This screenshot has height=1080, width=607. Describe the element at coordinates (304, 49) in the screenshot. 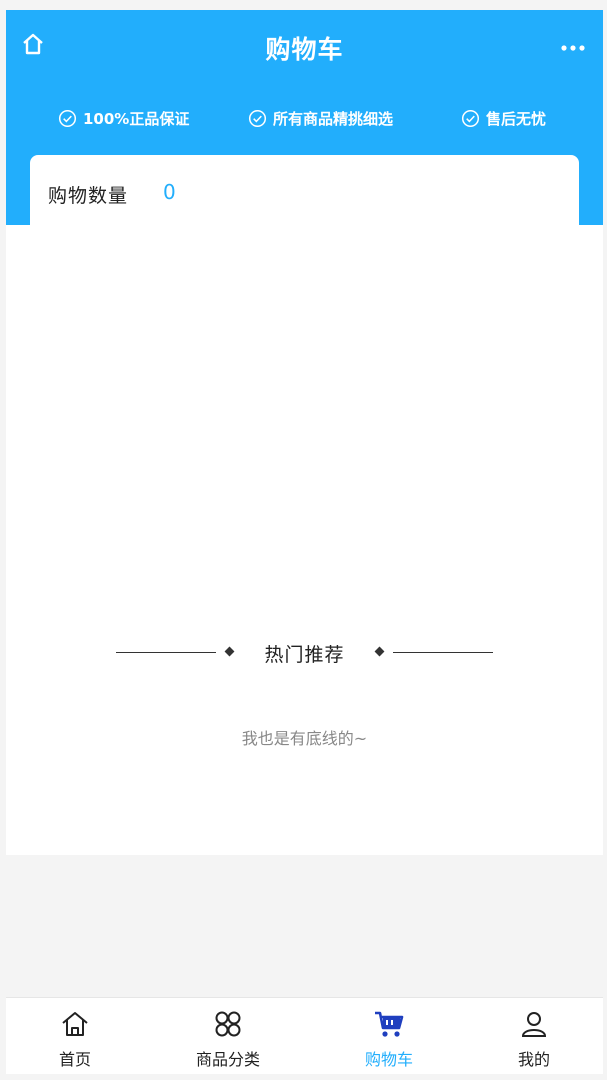

I see `page-title: 购物车` at that location.